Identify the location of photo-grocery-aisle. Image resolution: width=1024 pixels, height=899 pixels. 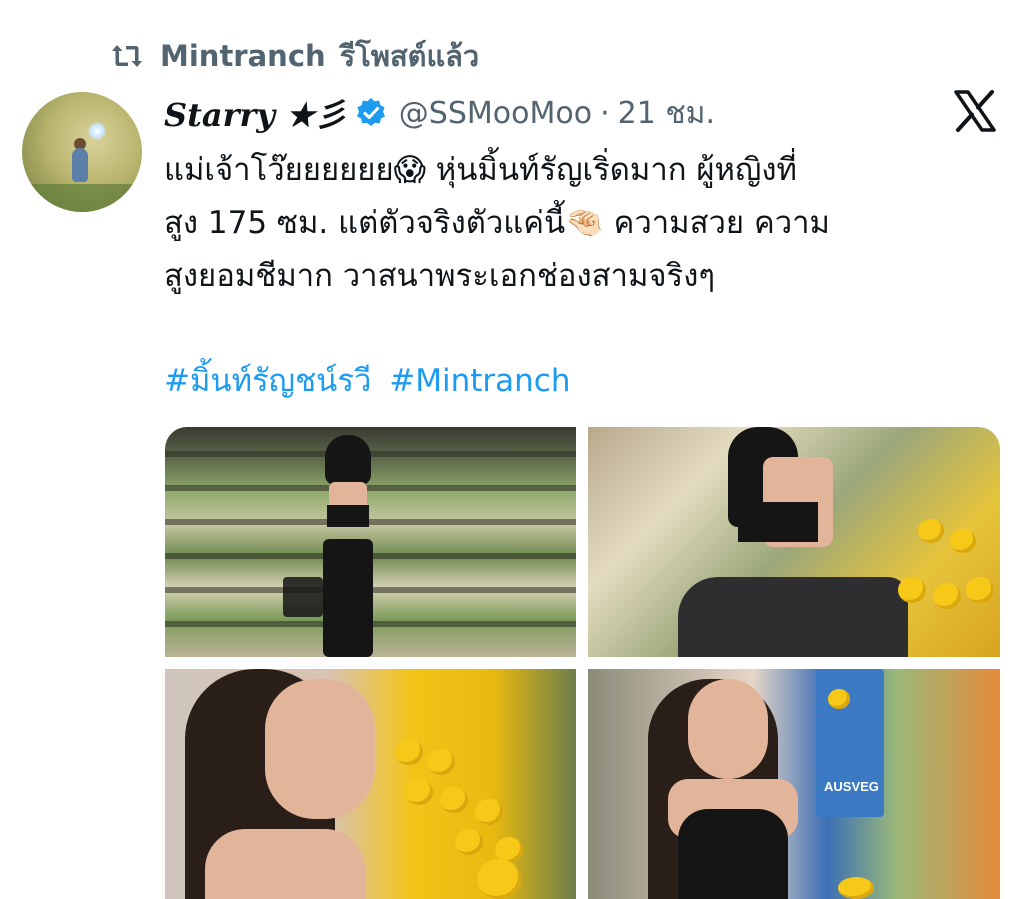
(370, 542).